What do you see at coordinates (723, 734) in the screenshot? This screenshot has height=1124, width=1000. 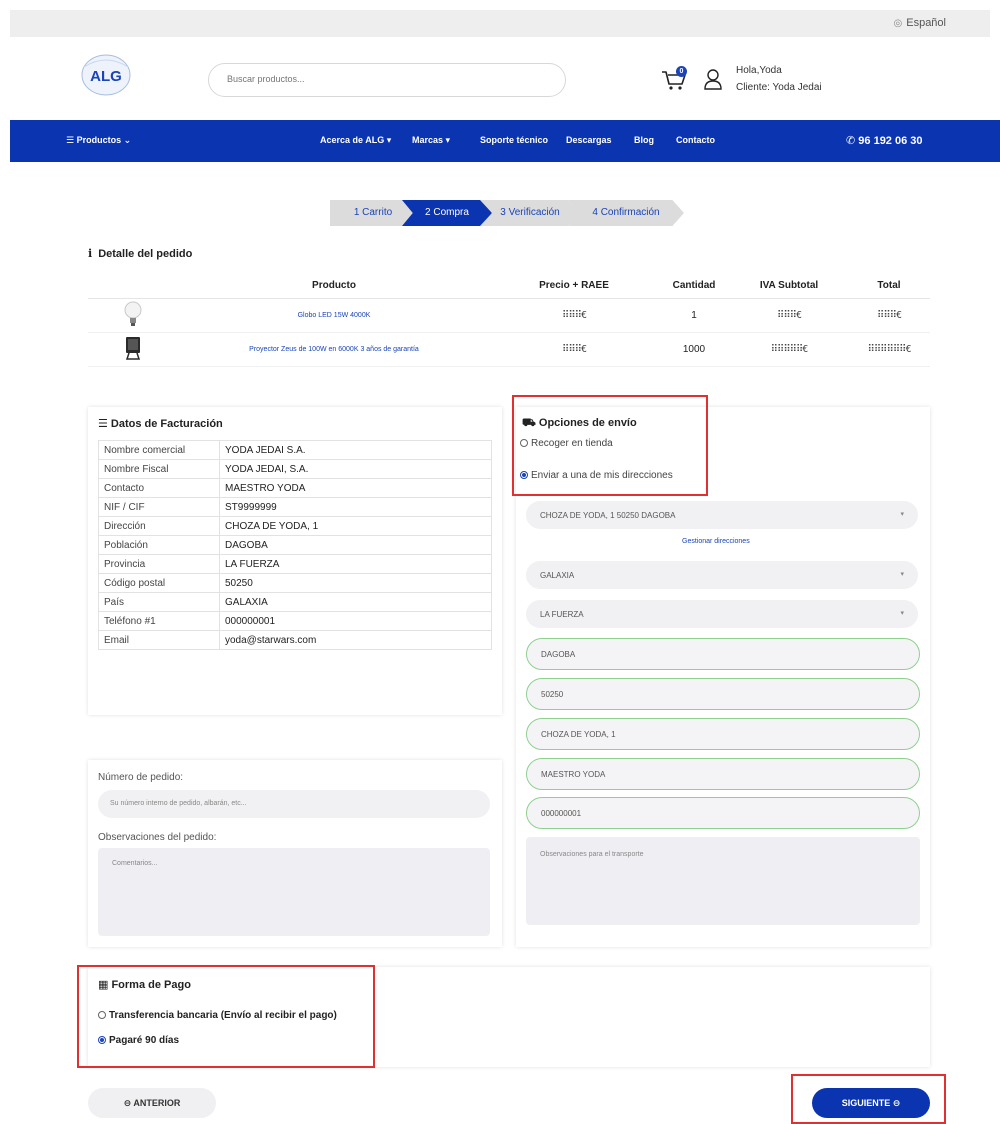 I see `address-field: CHOZA DE YODA, 1` at bounding box center [723, 734].